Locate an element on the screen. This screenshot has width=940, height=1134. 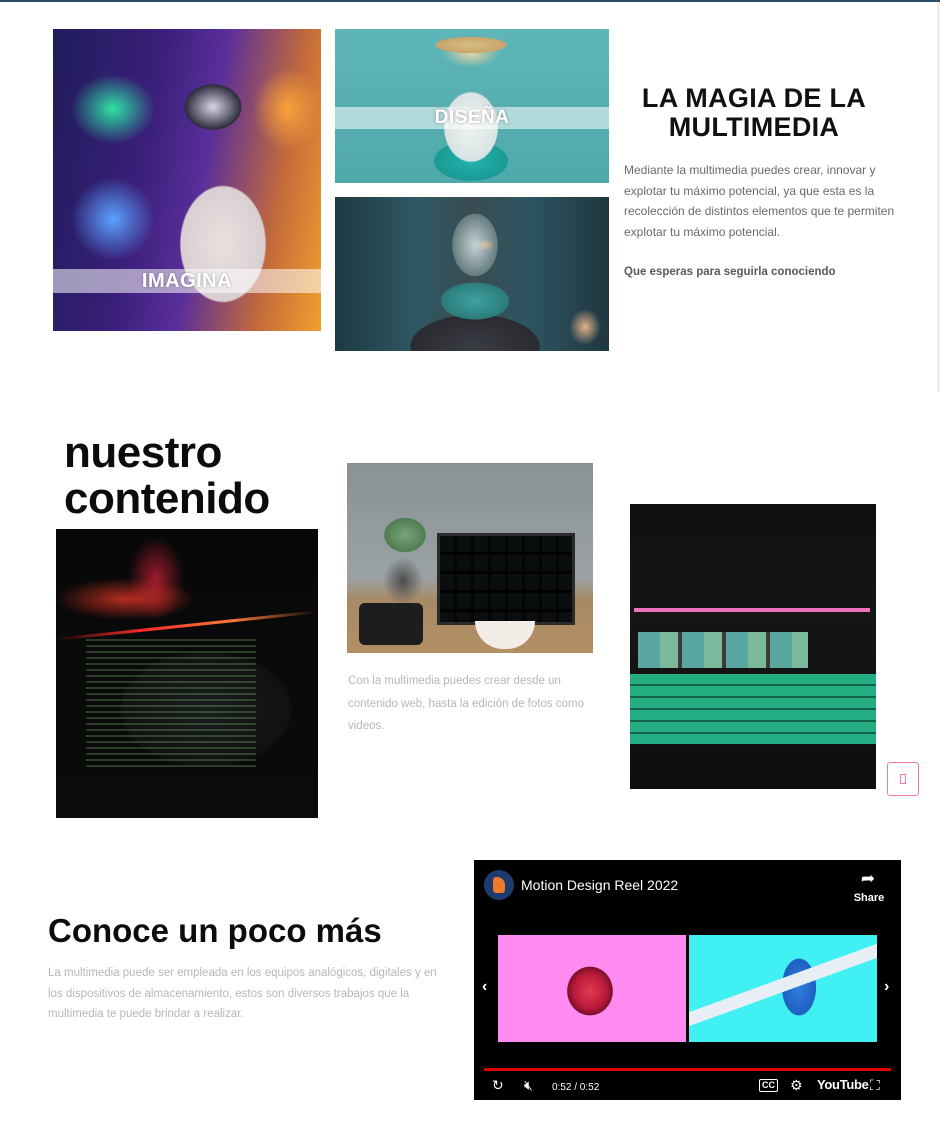
top-border is located at coordinates (470, 1).